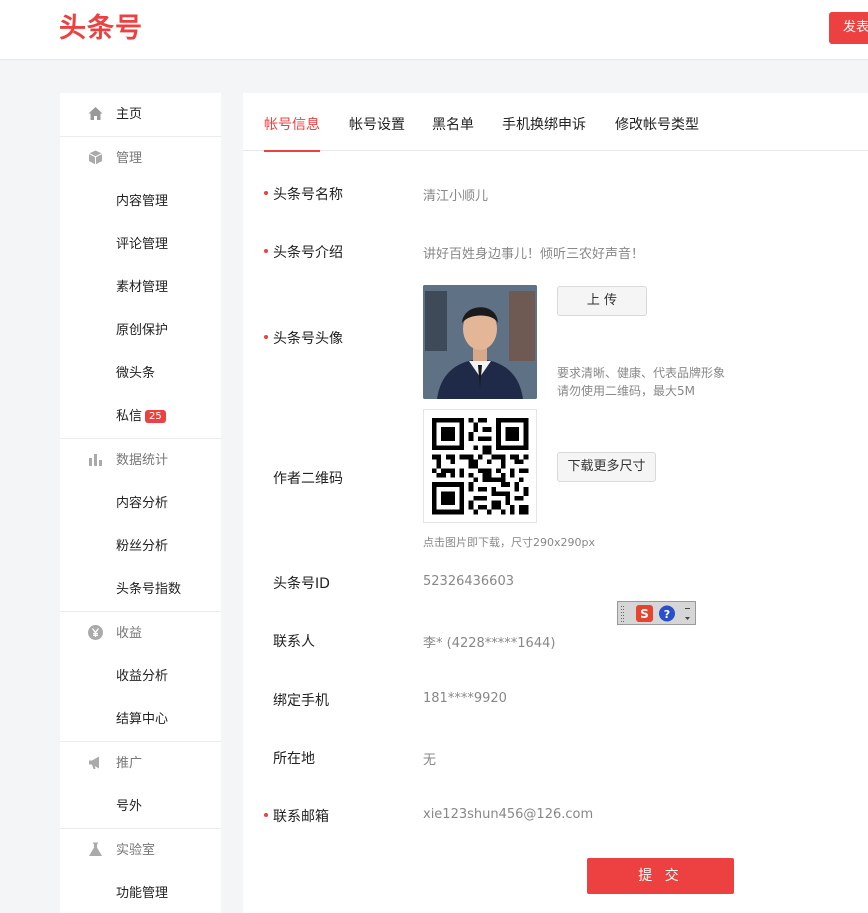 This screenshot has height=913, width=868. I want to click on sidebar-item-feature-manage: 功能管理, so click(140, 892).